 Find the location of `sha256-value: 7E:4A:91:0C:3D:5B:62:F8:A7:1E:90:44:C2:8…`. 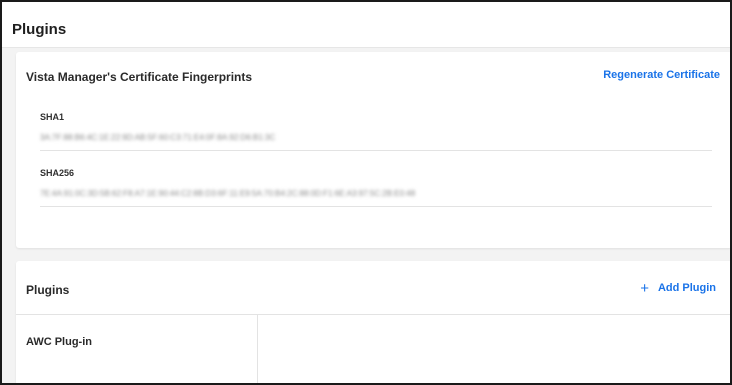

sha256-value: 7E:4A:91:0C:3D:5B:62:F8:A7:1E:90:44:C2:8… is located at coordinates (228, 193).